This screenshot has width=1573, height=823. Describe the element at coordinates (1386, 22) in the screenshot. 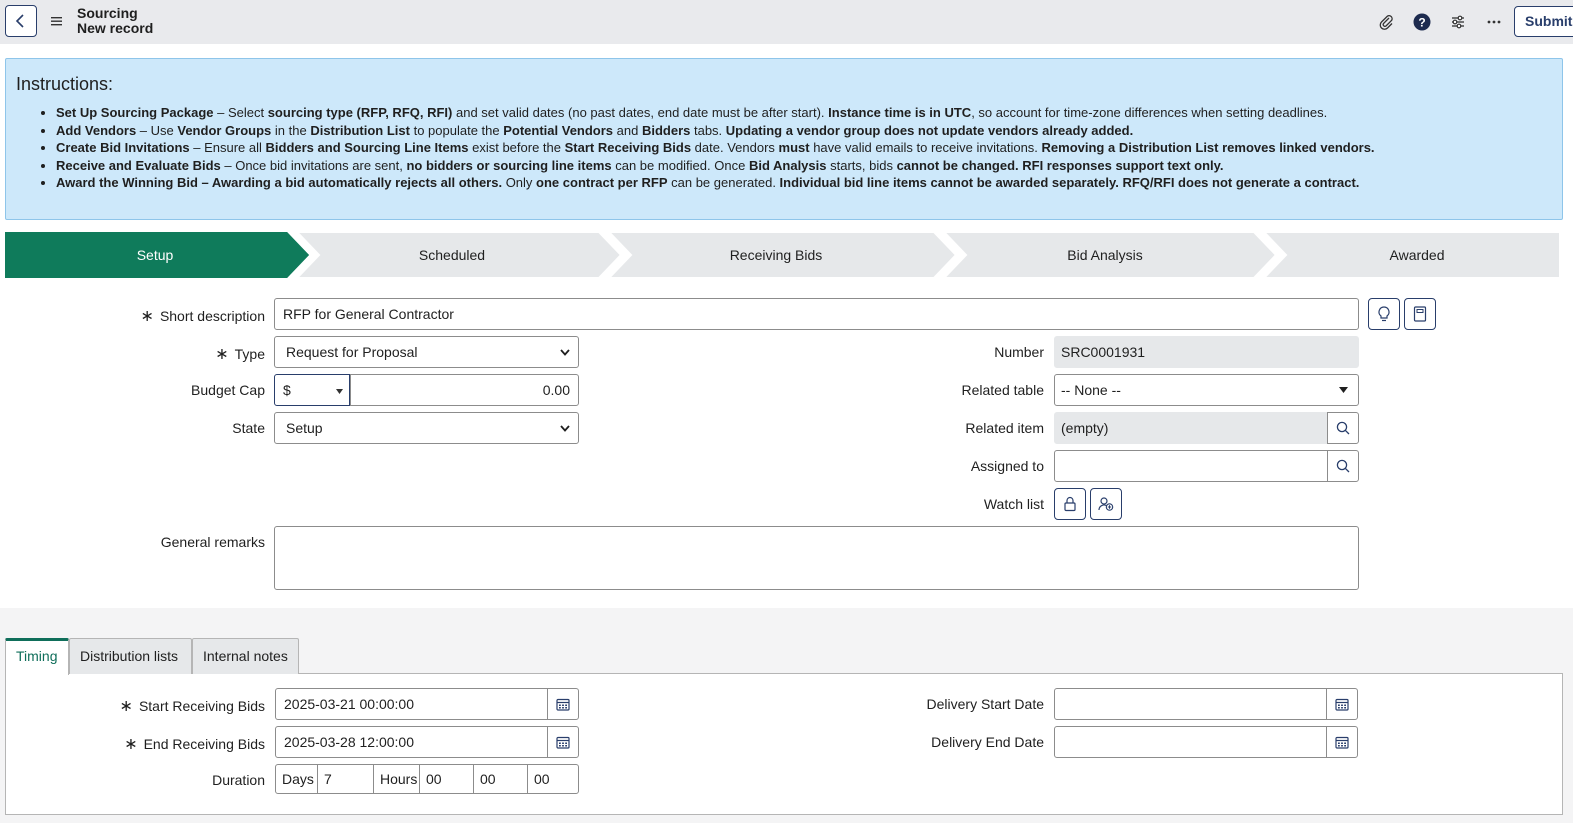

I see `attachment-icon` at that location.